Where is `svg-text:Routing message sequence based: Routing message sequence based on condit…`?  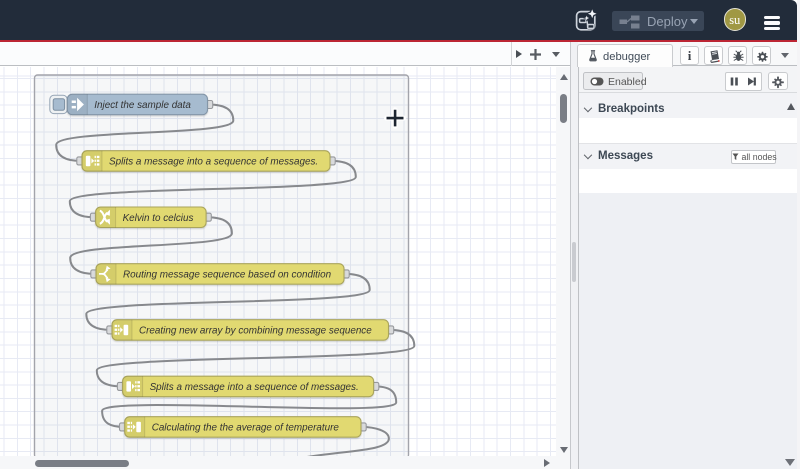
svg-text:Routing message sequence based: Routing message sequence based on condit… is located at coordinates (227, 275).